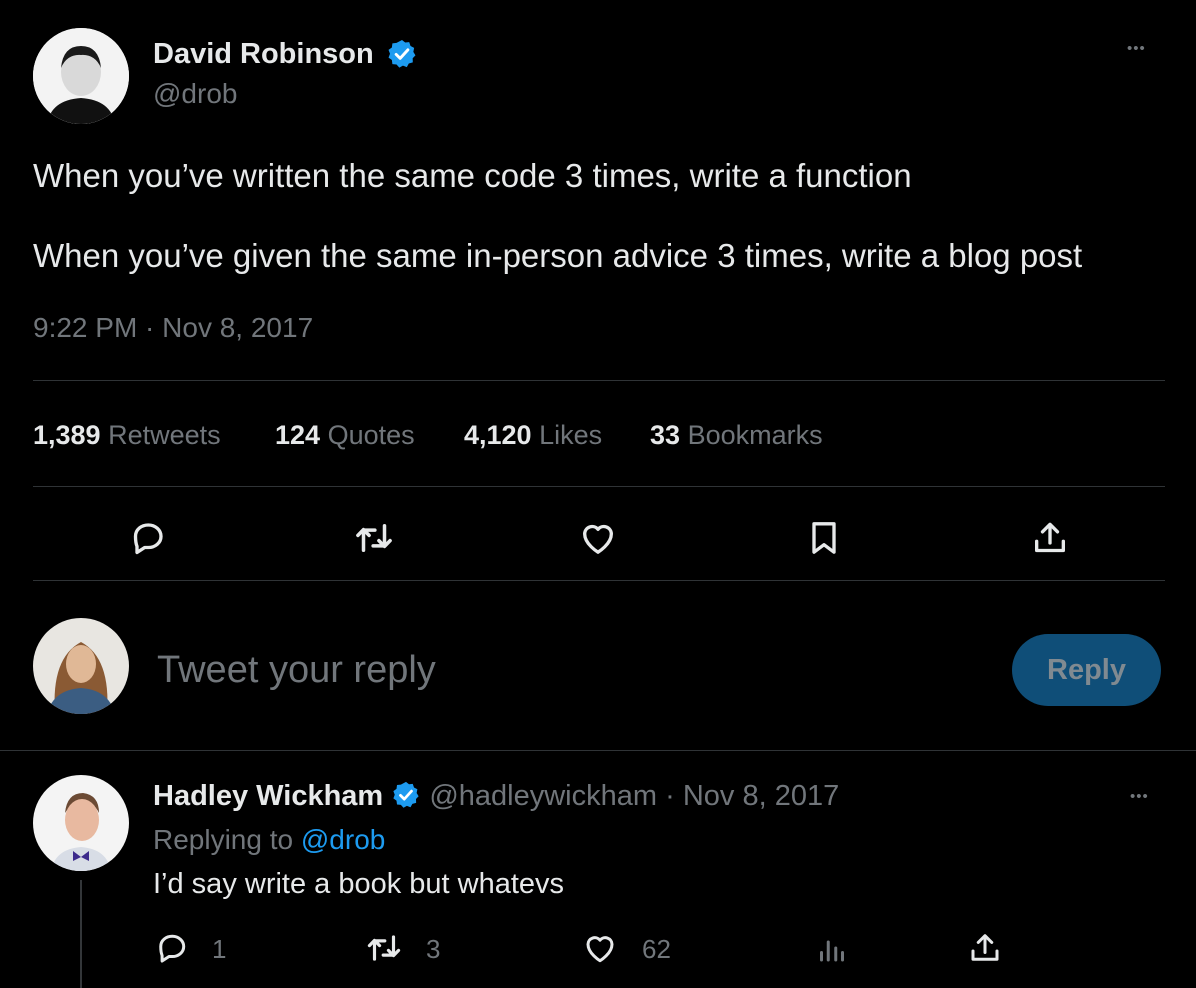 Image resolution: width=1196 pixels, height=988 pixels. Describe the element at coordinates (223, 839) in the screenshot. I see `replying-to-label: Replying to` at that location.